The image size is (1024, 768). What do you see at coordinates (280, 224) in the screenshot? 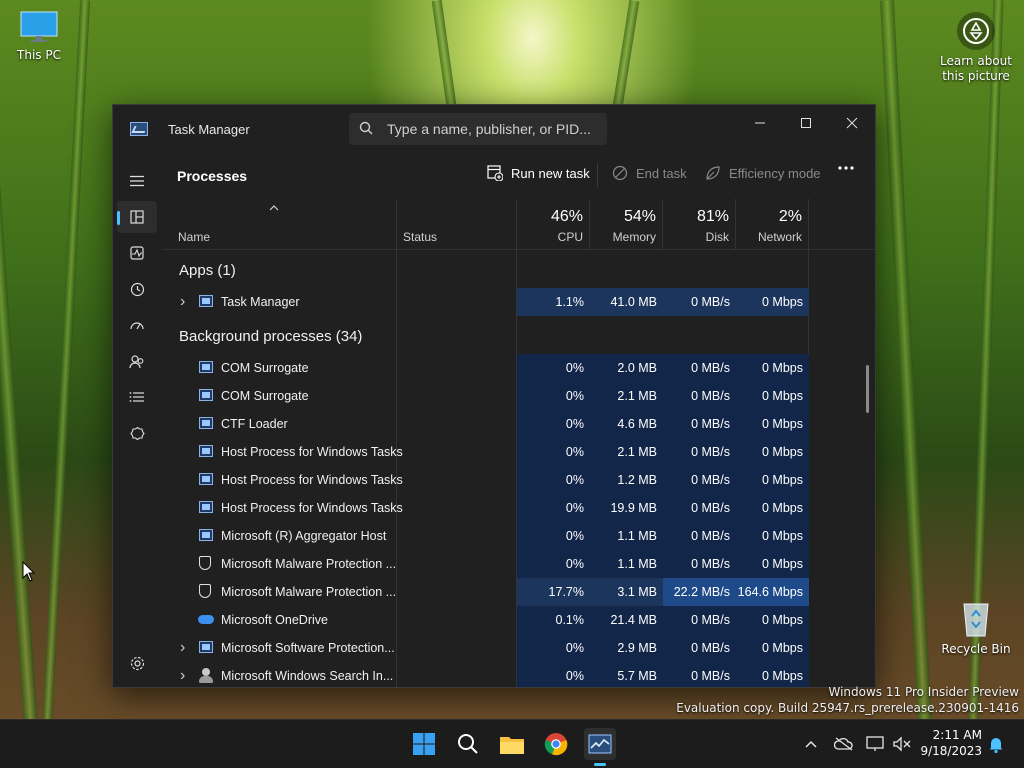
I see `column-name: Name` at bounding box center [280, 224].